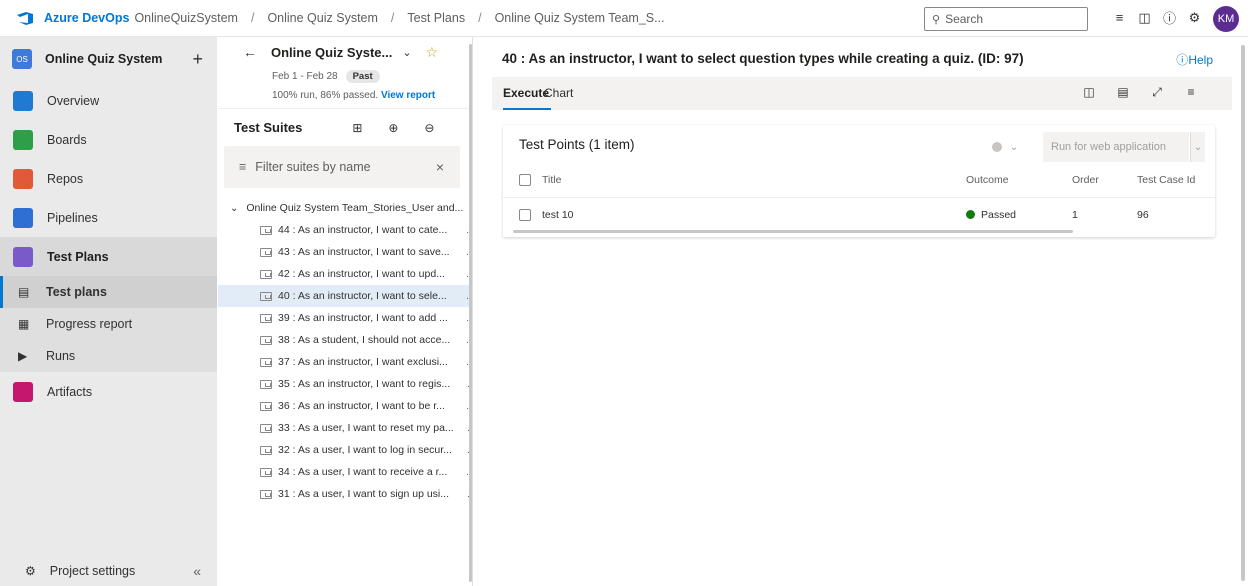 This screenshot has height=586, width=1248. I want to click on table-row: test 10 Passed 1 96, so click(859, 214).